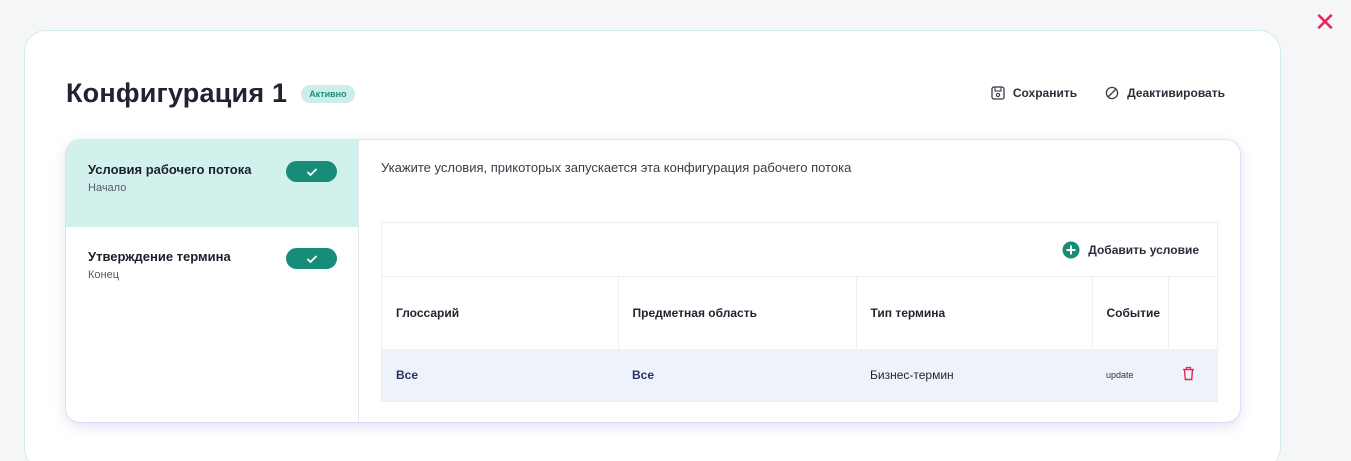 The width and height of the screenshot is (1351, 461). I want to click on column-header-domain: Предметная область, so click(737, 313).